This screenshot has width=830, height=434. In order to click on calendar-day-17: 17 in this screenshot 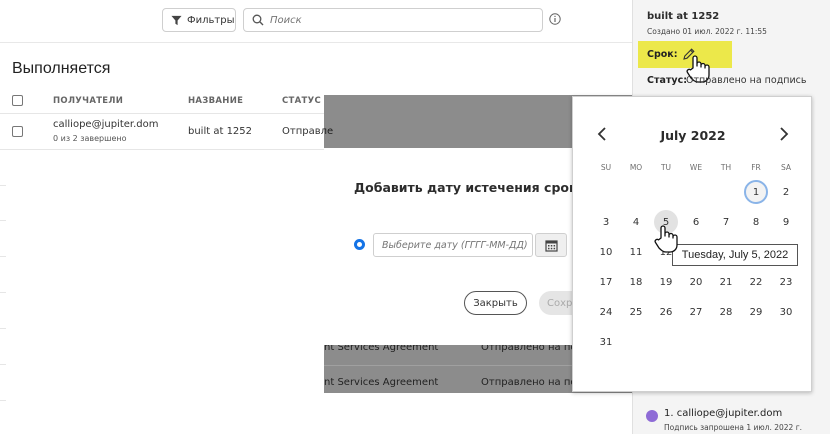, I will do `click(606, 282)`.